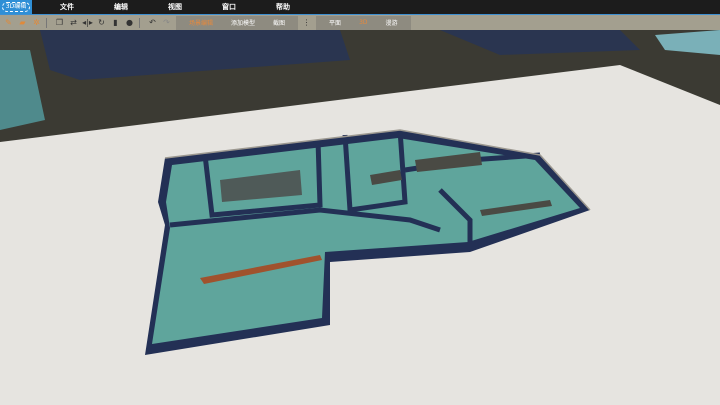 This screenshot has width=720, height=405. I want to click on edit-group: 场景编辑 添加模型 截图, so click(237, 22).